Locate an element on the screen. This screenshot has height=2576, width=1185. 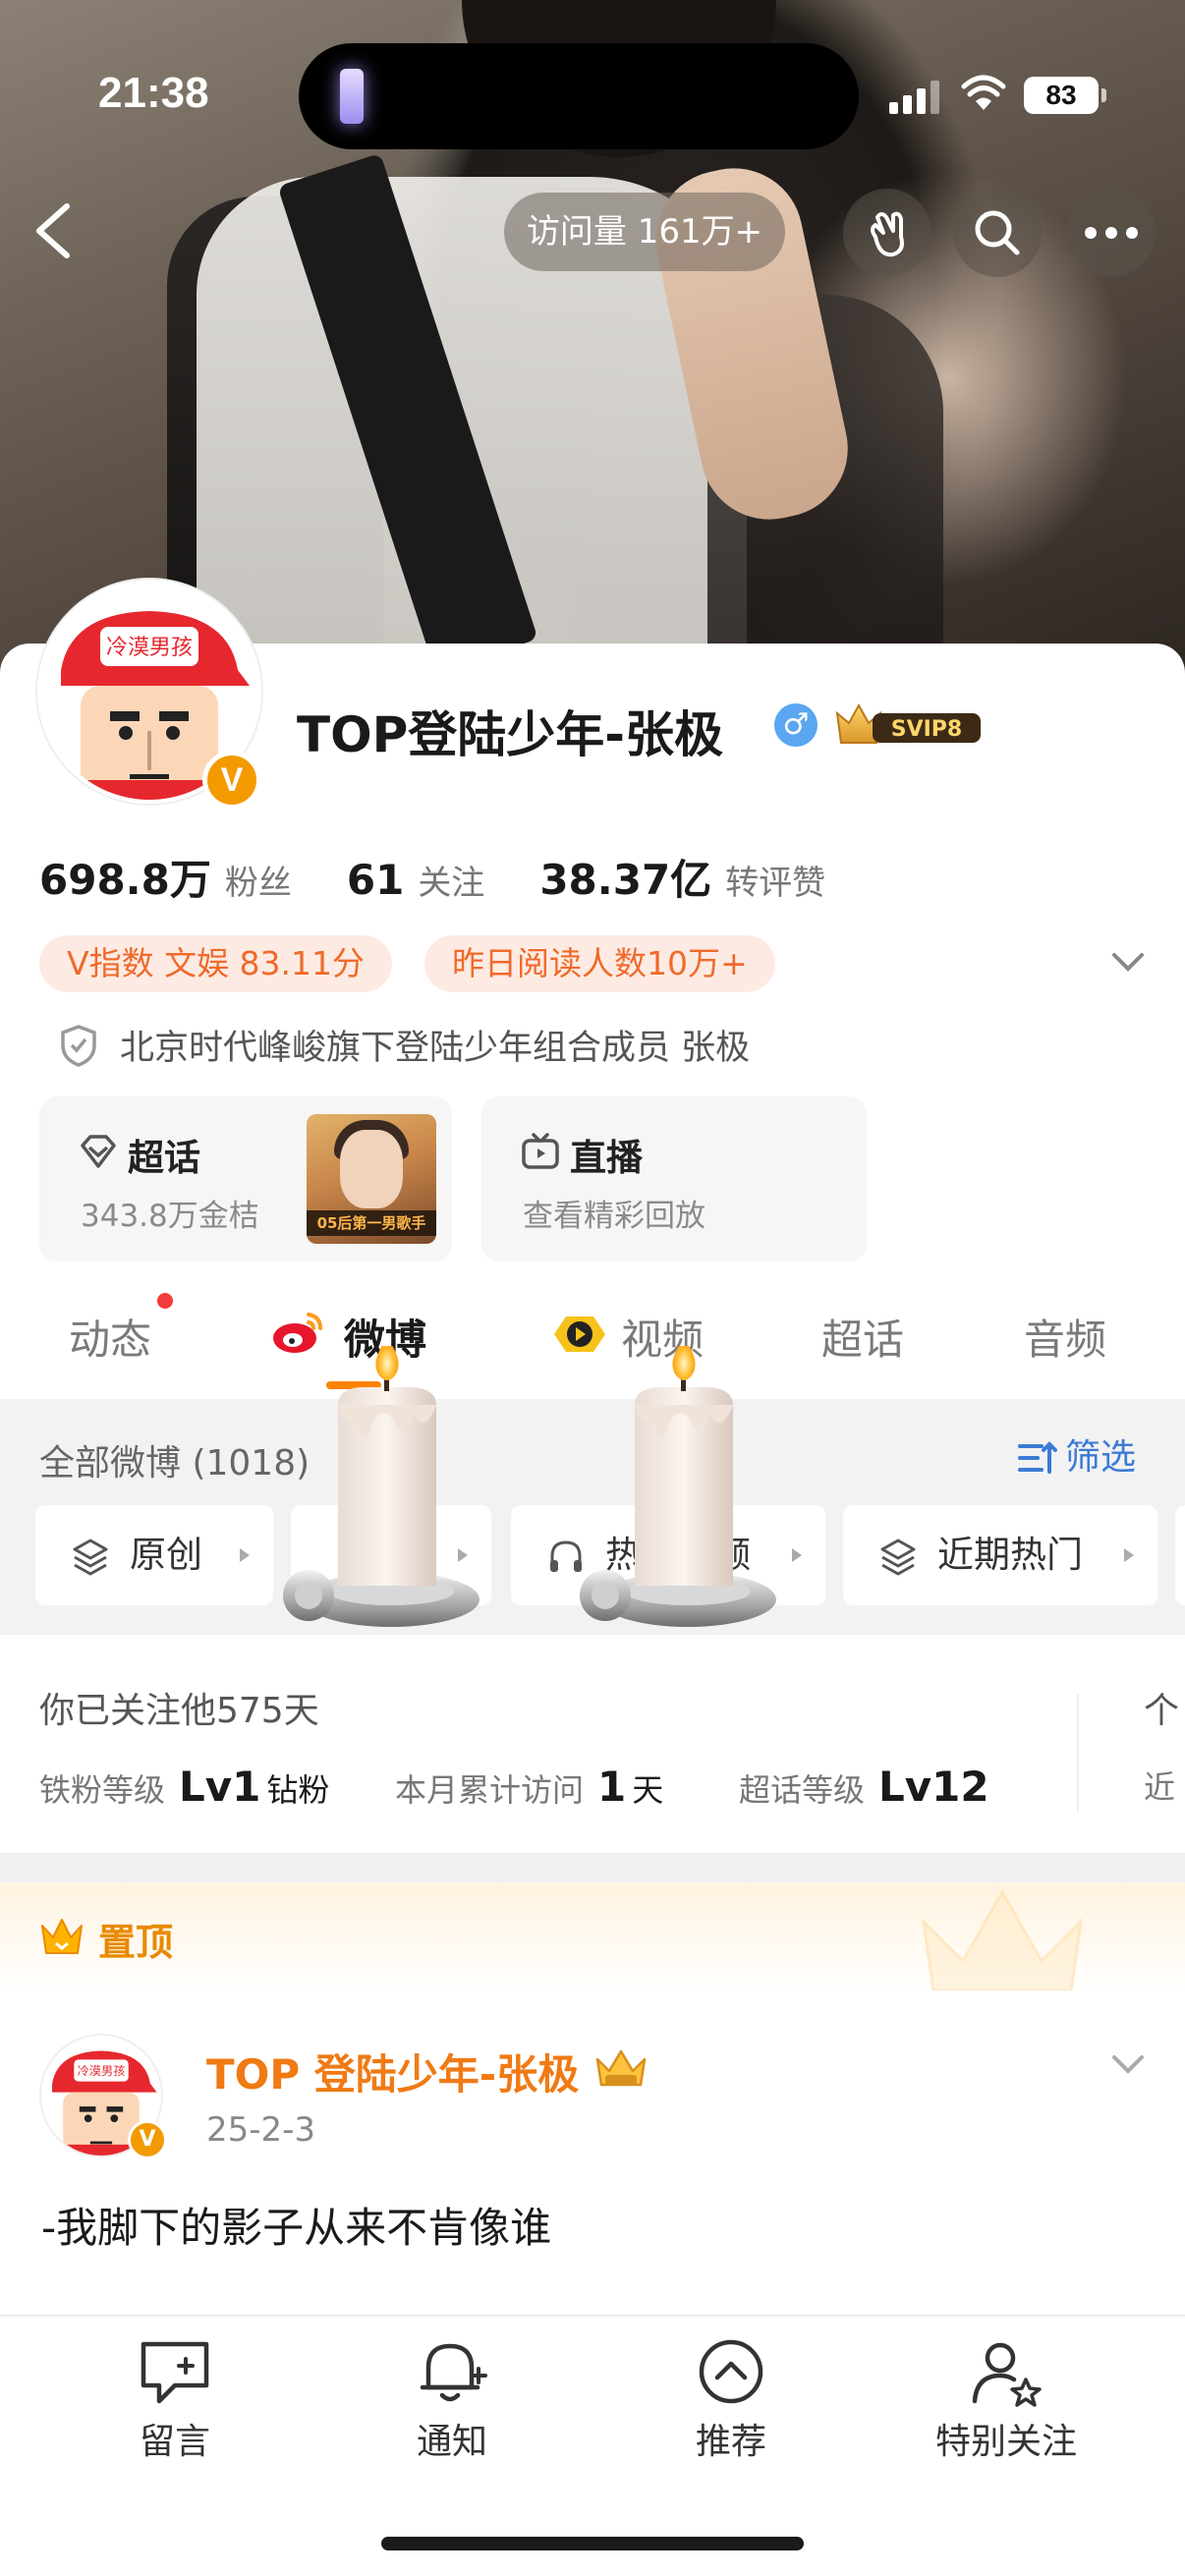
tab-dongtai: 动态 is located at coordinates (110, 1337).